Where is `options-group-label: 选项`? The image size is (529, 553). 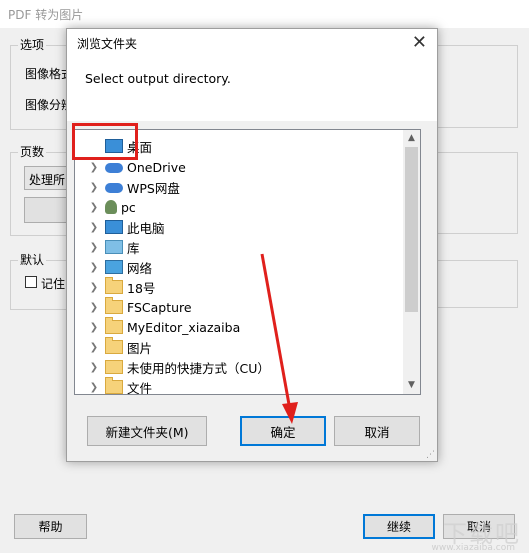 options-group-label: 选项 is located at coordinates (32, 44).